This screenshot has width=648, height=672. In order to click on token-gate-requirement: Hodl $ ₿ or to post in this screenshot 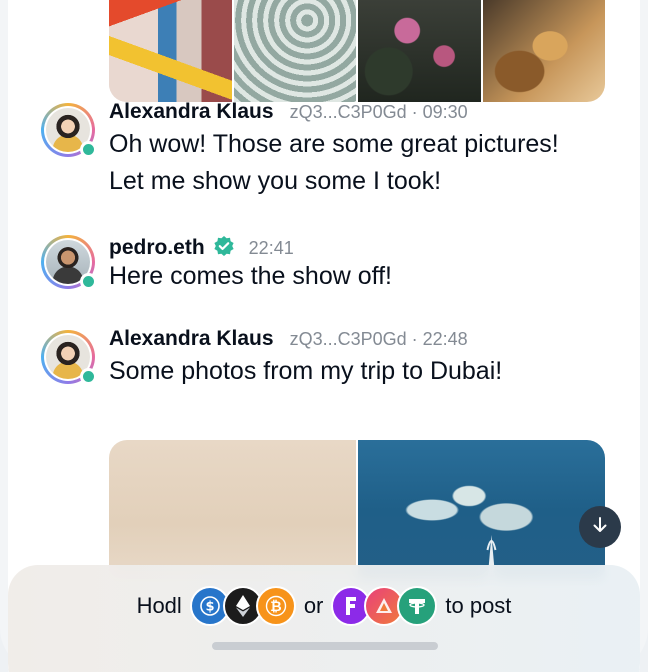, I will do `click(324, 606)`.